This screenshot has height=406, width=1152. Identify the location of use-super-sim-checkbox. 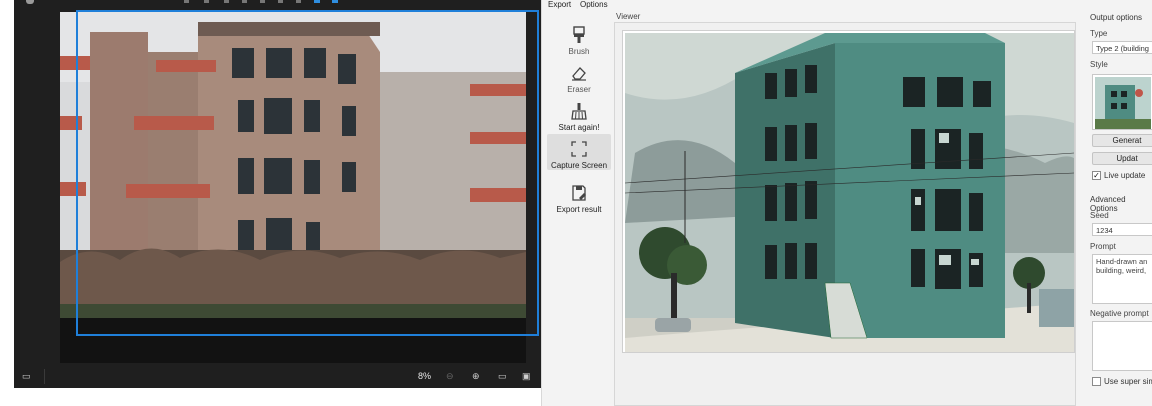
(1096, 381).